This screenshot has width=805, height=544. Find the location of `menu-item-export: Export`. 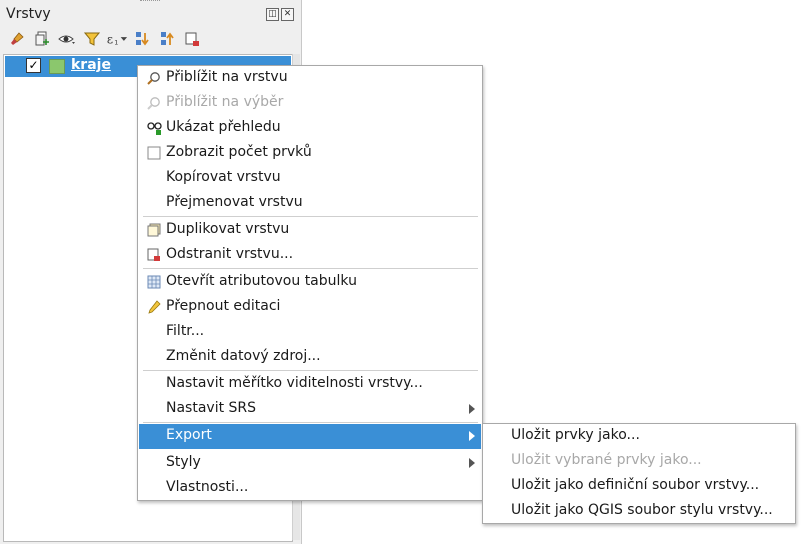

menu-item-export: Export is located at coordinates (310, 436).